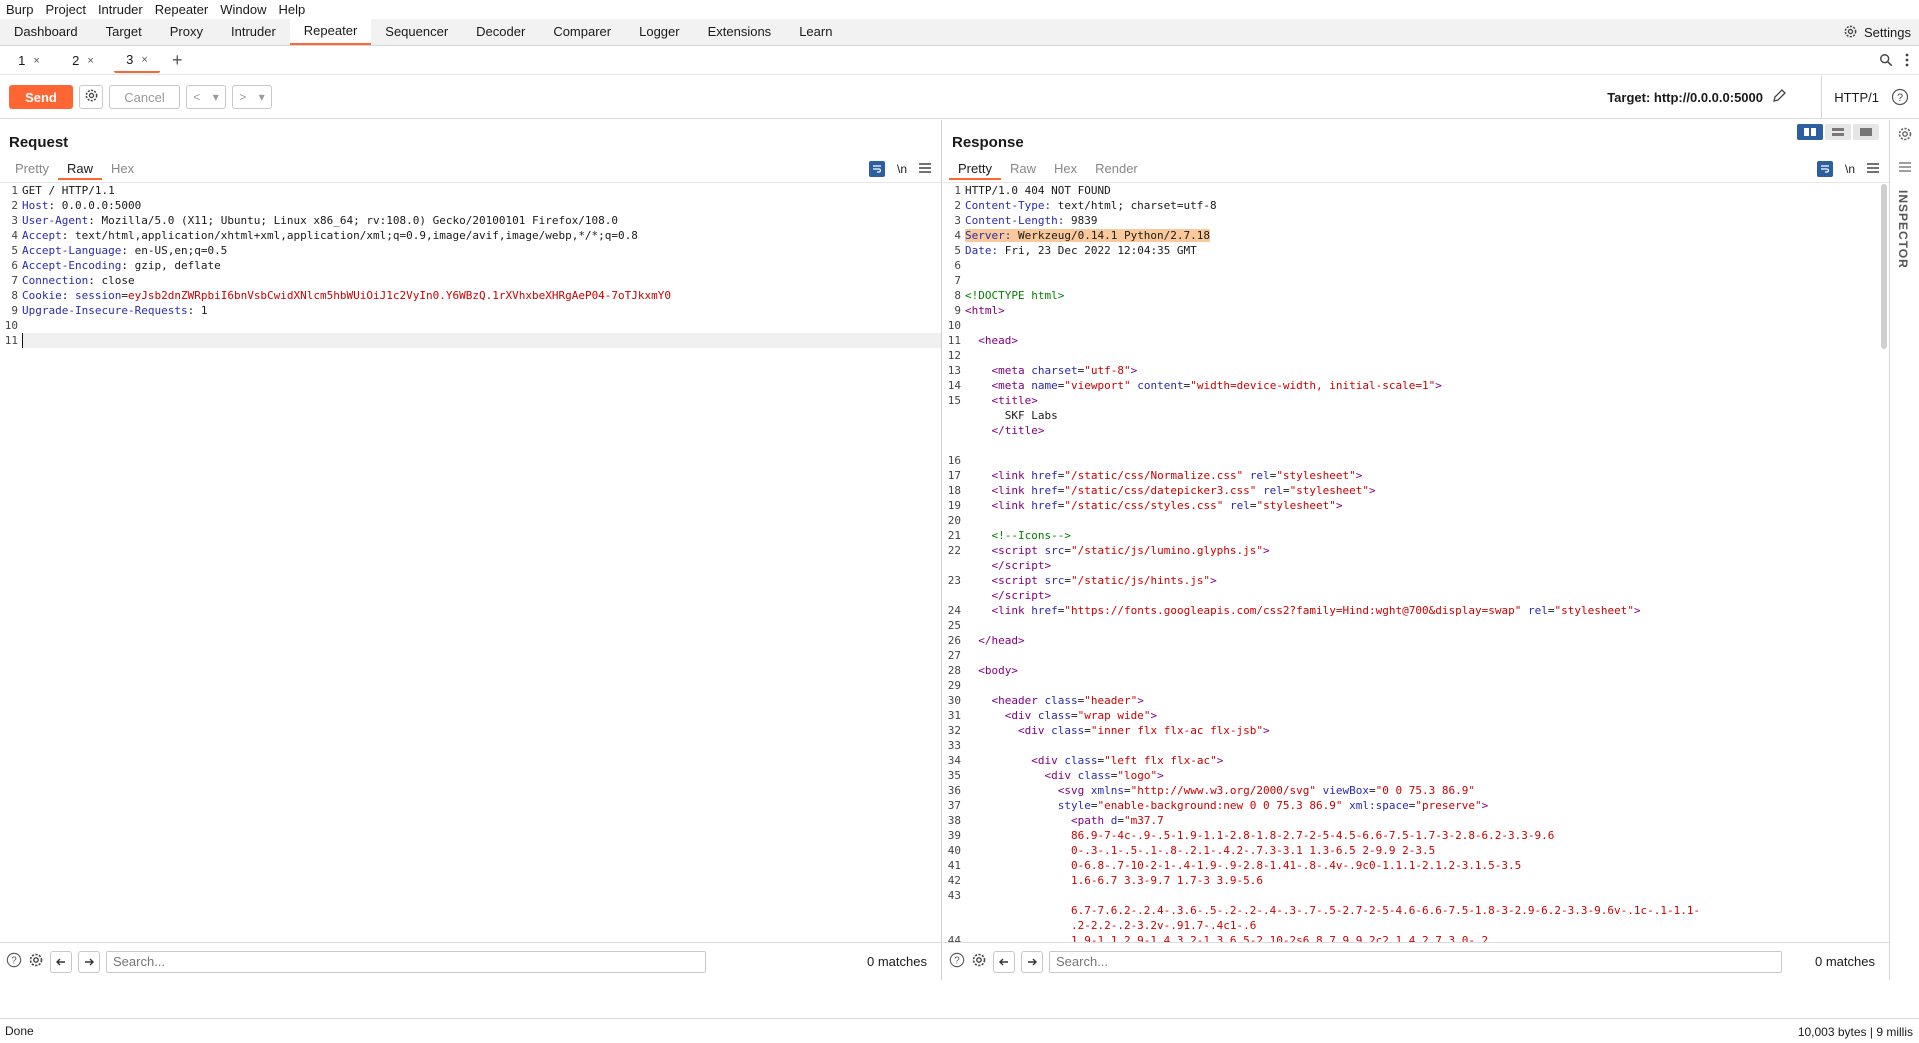 Image resolution: width=1919 pixels, height=1043 pixels. Describe the element at coordinates (1884, 266) in the screenshot. I see `response-scrollbar` at that location.